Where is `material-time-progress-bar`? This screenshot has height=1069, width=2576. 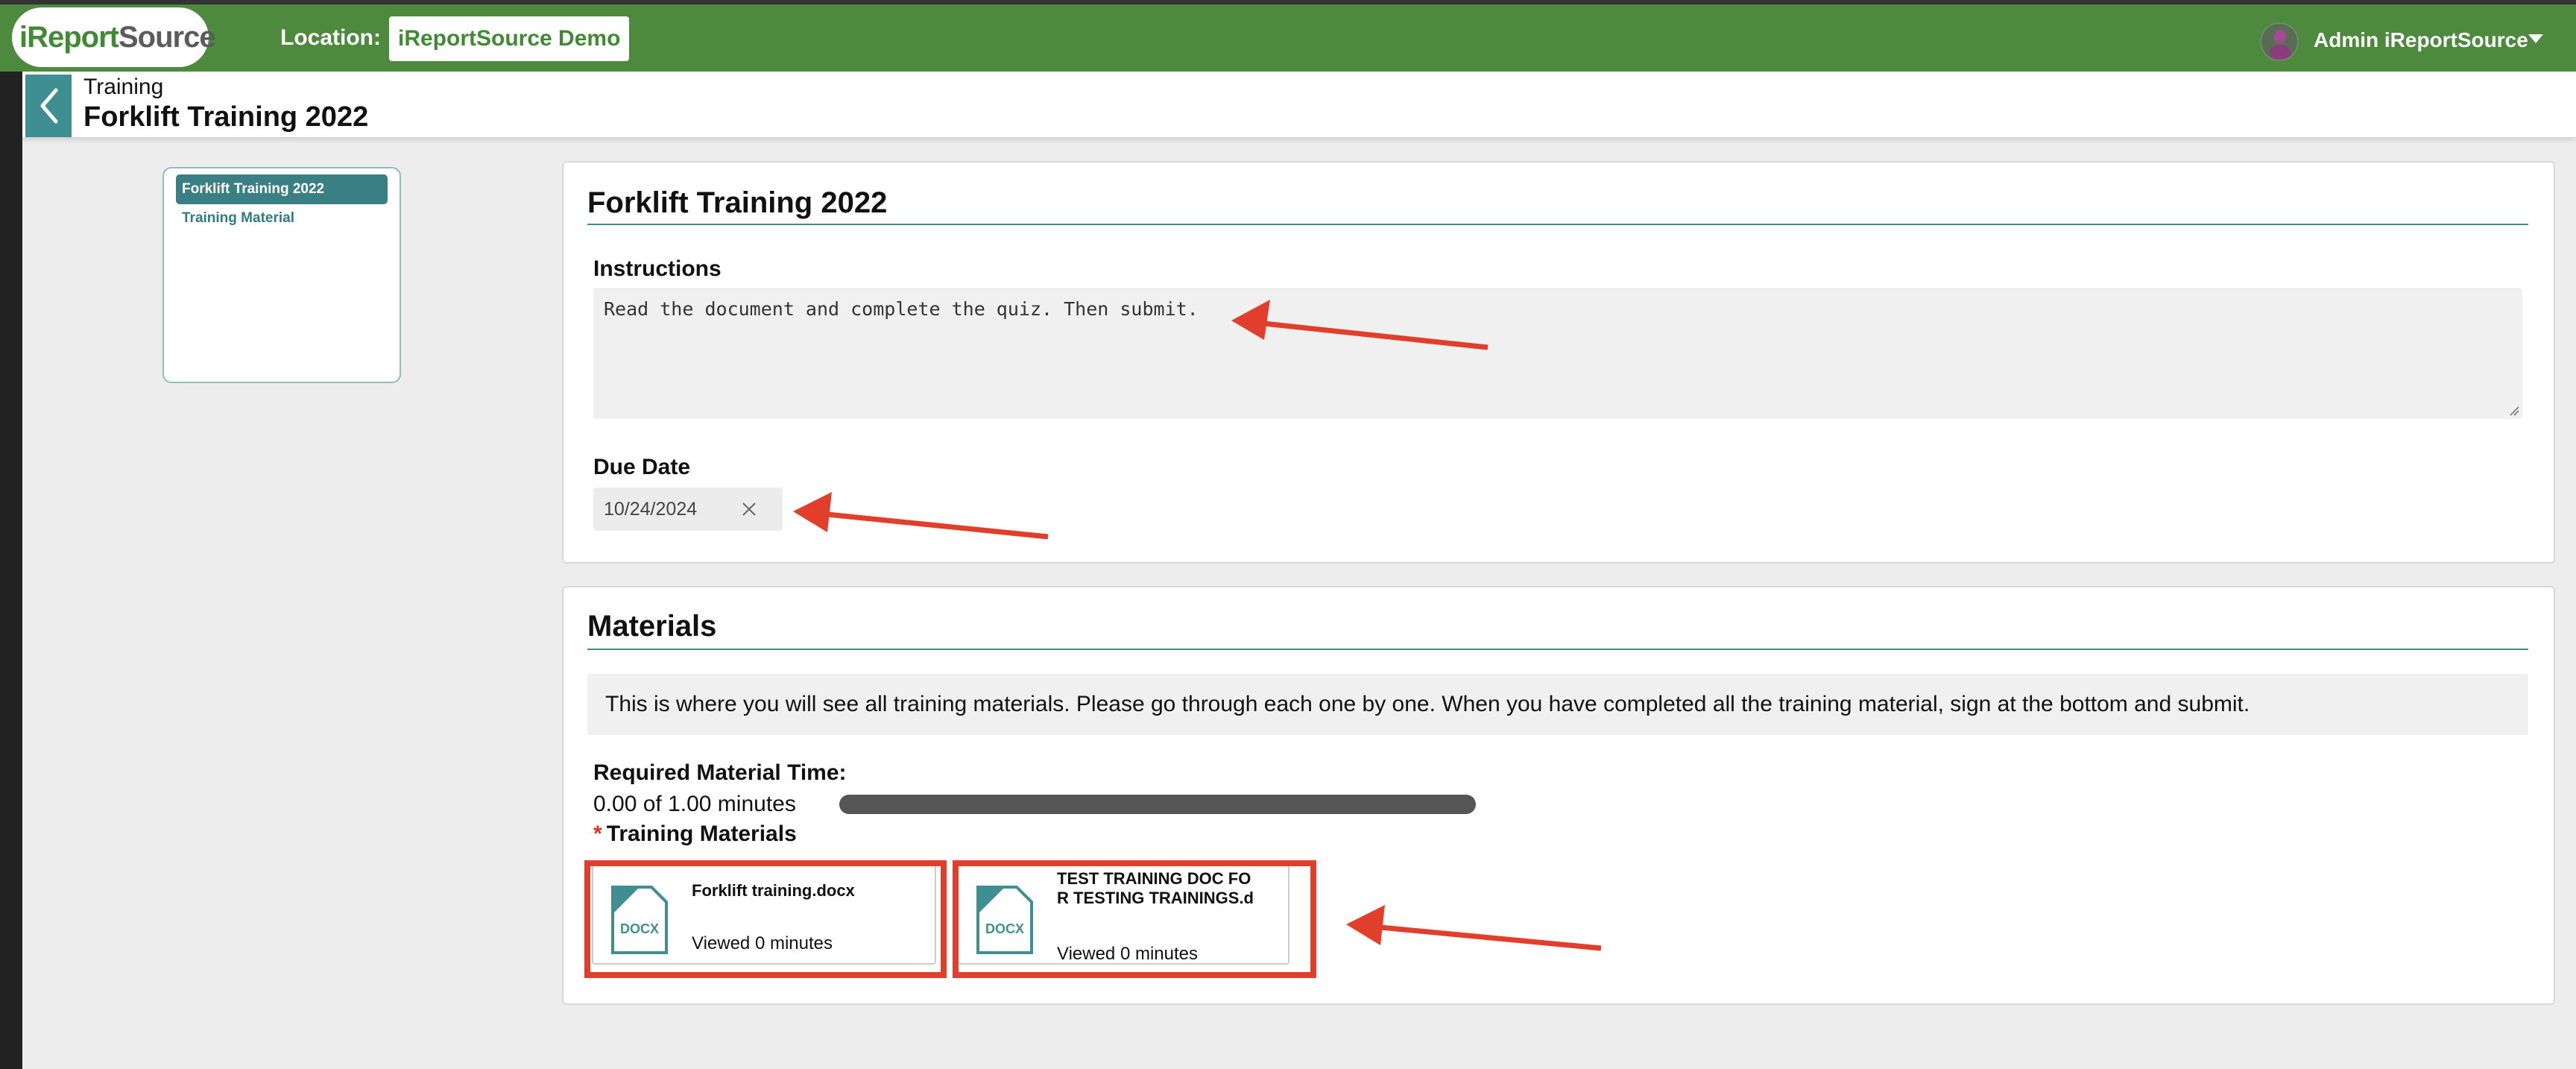 material-time-progress-bar is located at coordinates (1157, 804).